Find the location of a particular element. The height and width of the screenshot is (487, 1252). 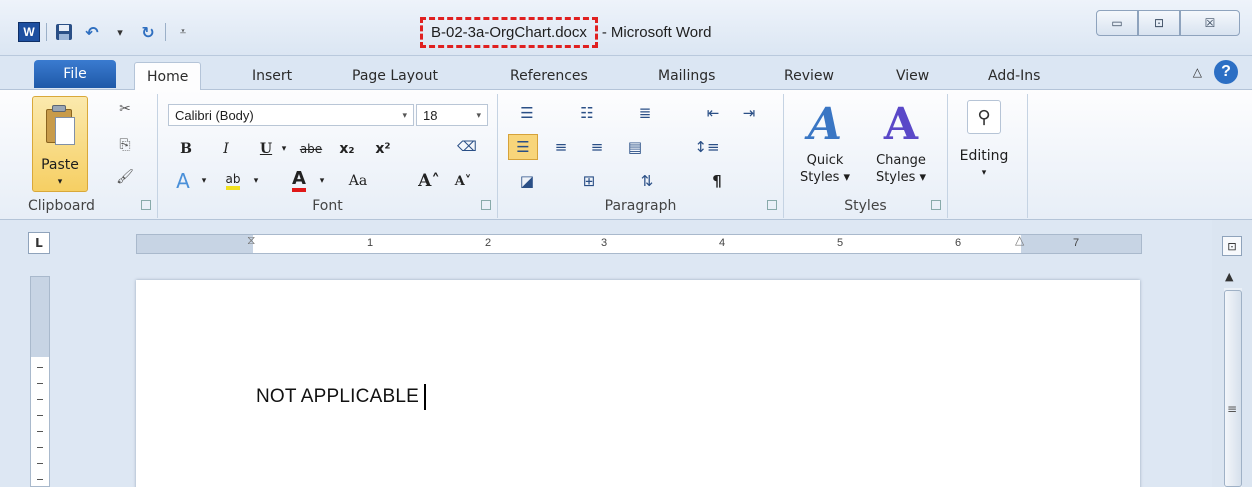

paragraph-launcher-icon is located at coordinates (772, 205).